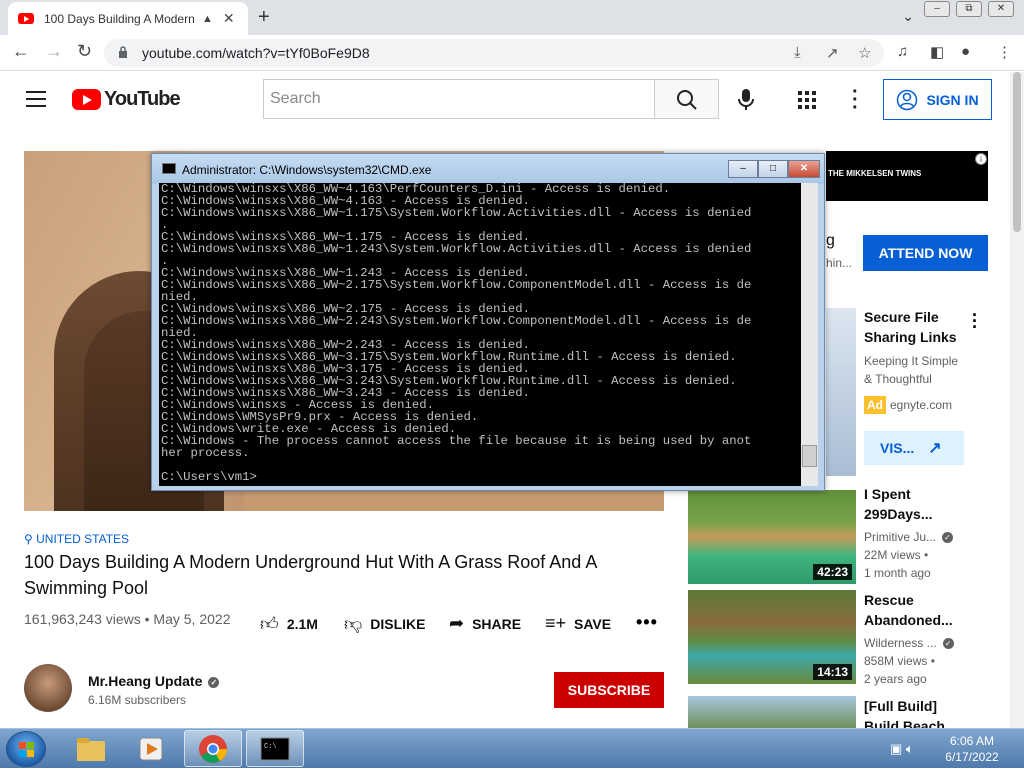 The height and width of the screenshot is (773, 1024). Describe the element at coordinates (937, 52) in the screenshot. I see `side-panel-icon: ◧` at that location.